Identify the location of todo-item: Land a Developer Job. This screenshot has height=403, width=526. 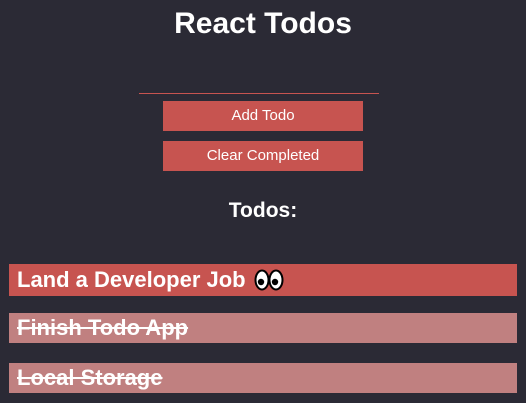
(263, 280).